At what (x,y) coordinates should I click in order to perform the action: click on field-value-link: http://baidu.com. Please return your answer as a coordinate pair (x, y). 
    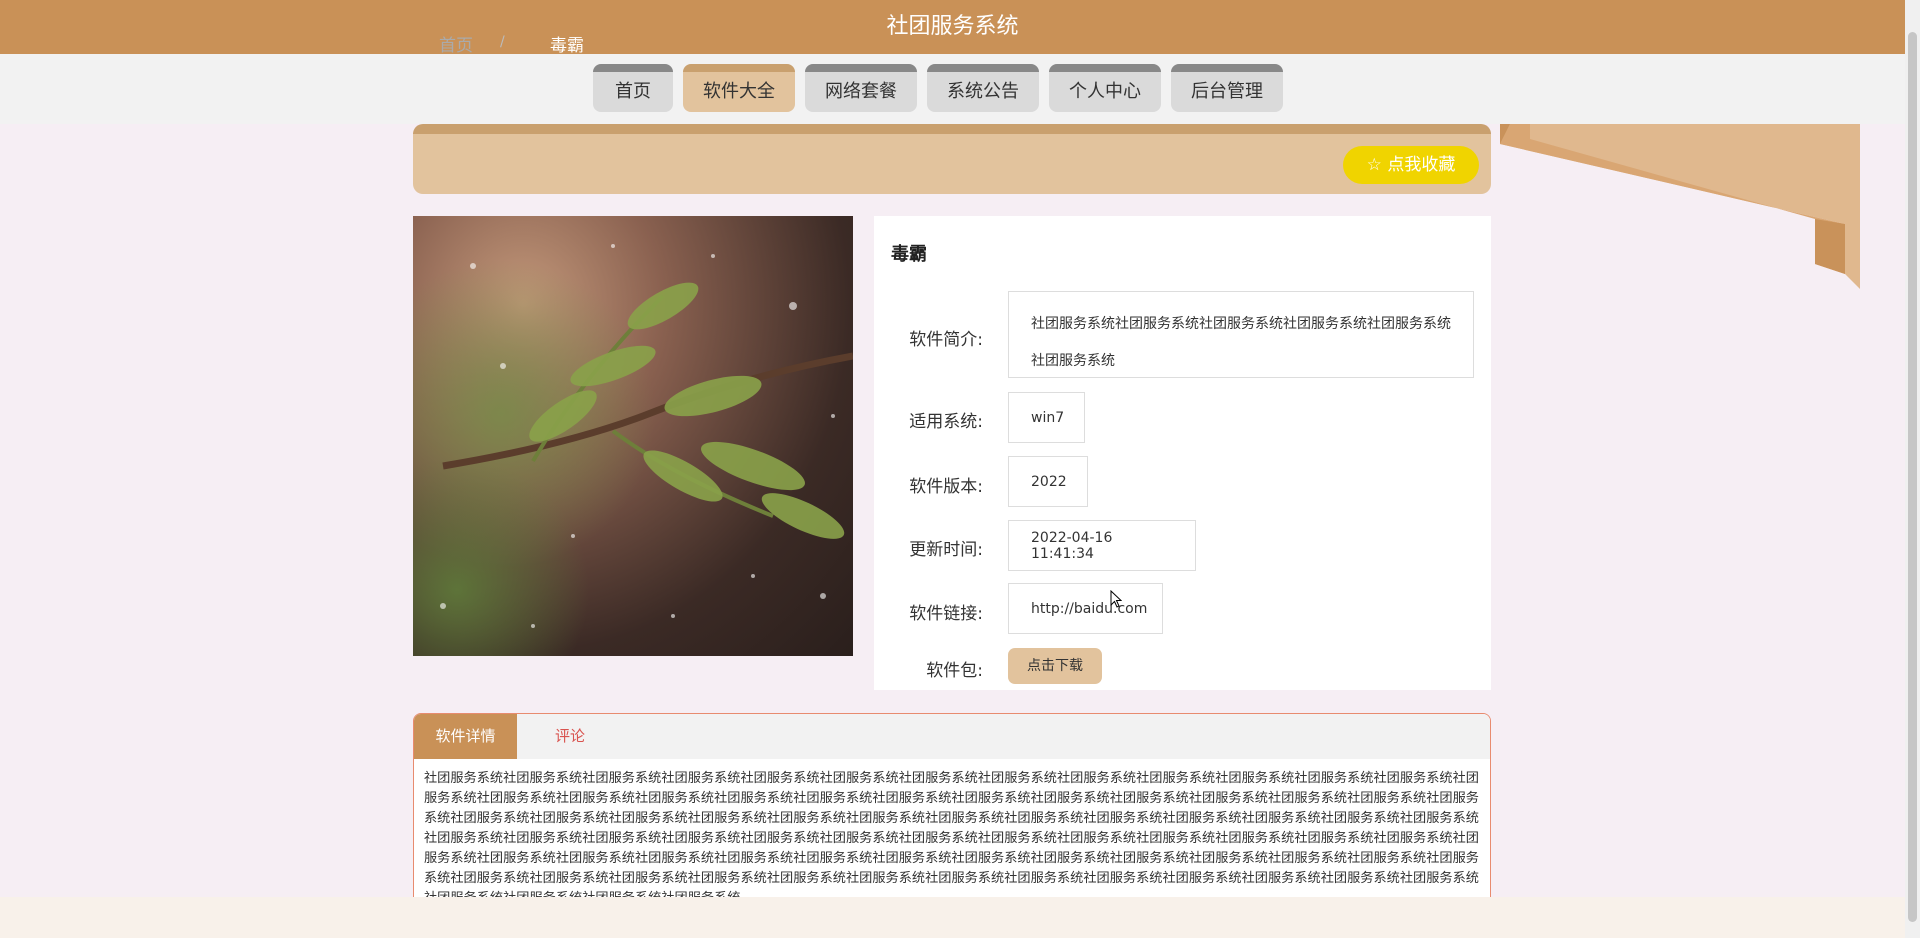
    Looking at the image, I should click on (1085, 608).